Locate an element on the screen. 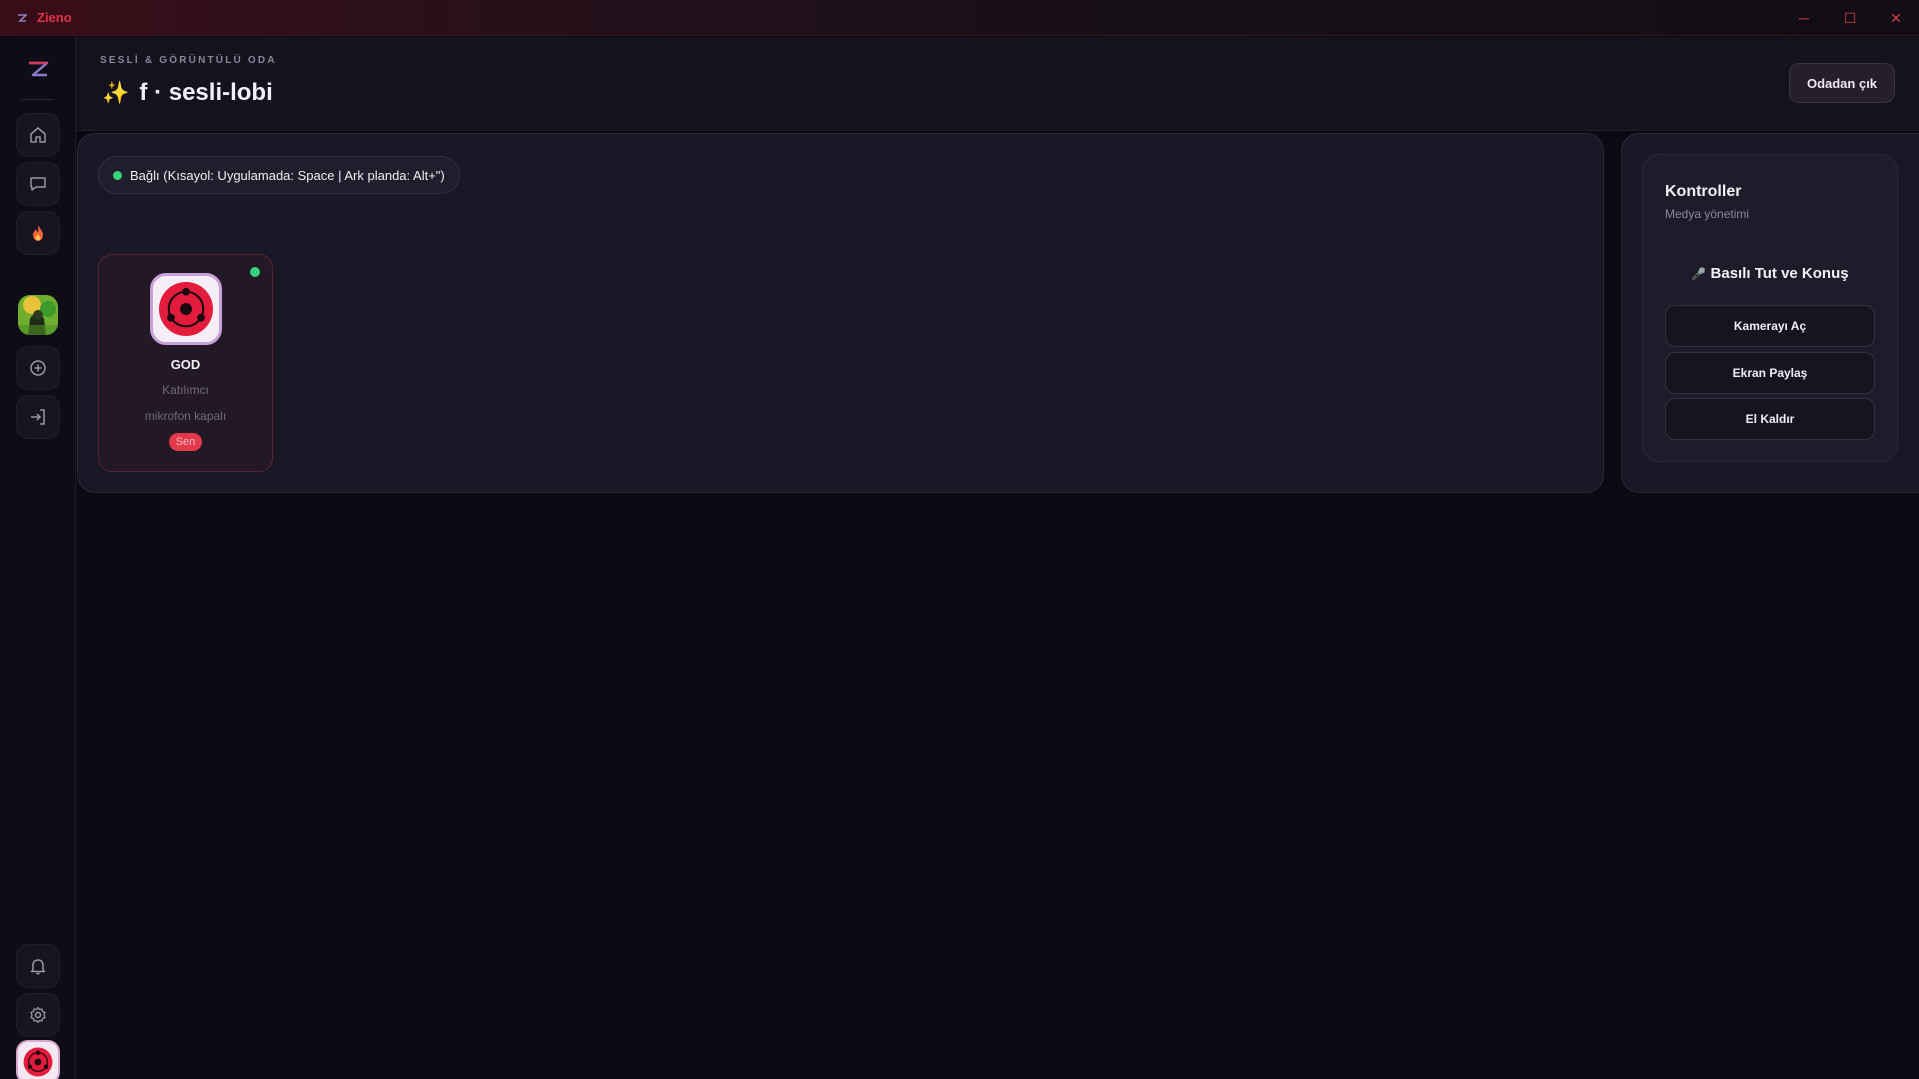 Image resolution: width=1919 pixels, height=1079 pixels. sidebar-item-server is located at coordinates (38, 315).